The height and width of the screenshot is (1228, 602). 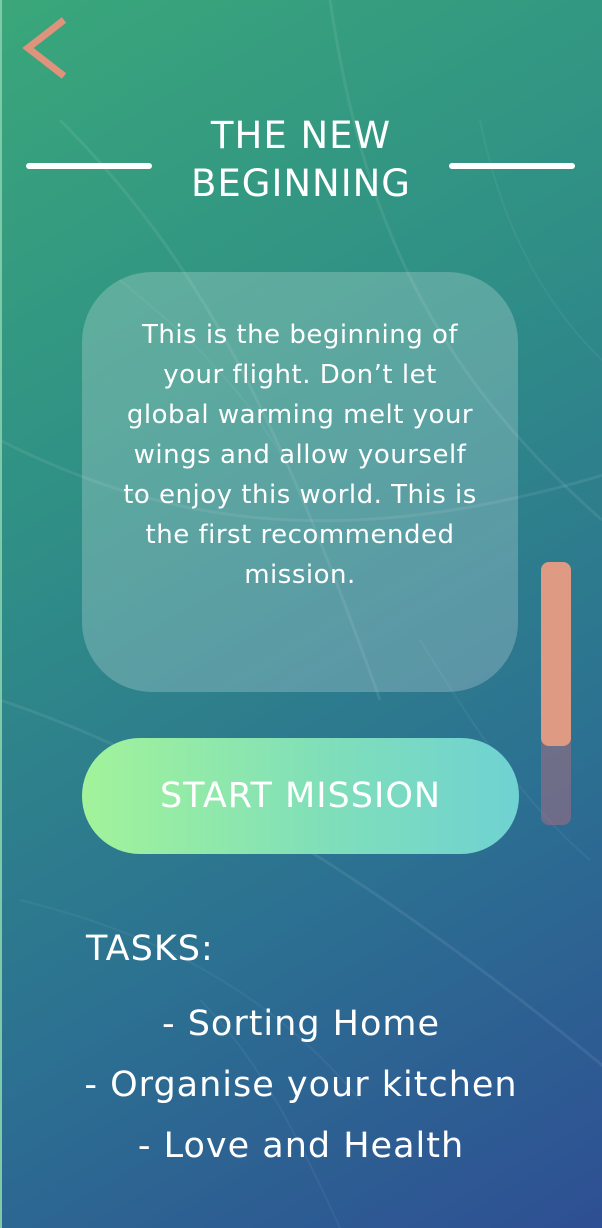 I want to click on chevron-left-icon, so click(x=44, y=48).